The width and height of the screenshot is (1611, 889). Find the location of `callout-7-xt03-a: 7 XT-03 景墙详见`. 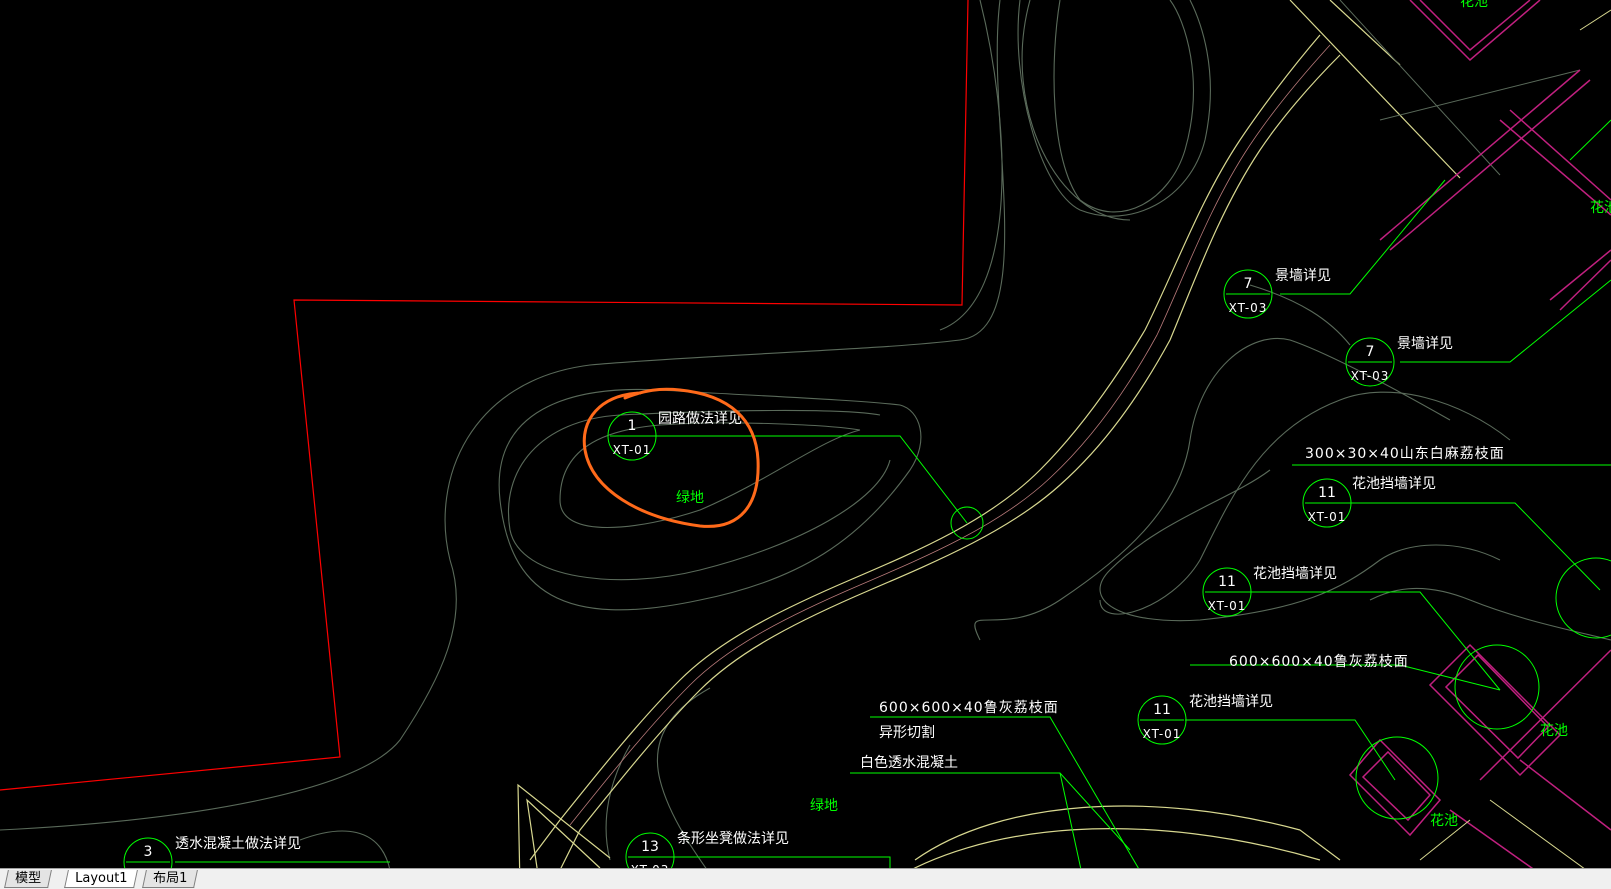

callout-7-xt03-a: 7 XT-03 景墙详见 is located at coordinates (1277, 293).